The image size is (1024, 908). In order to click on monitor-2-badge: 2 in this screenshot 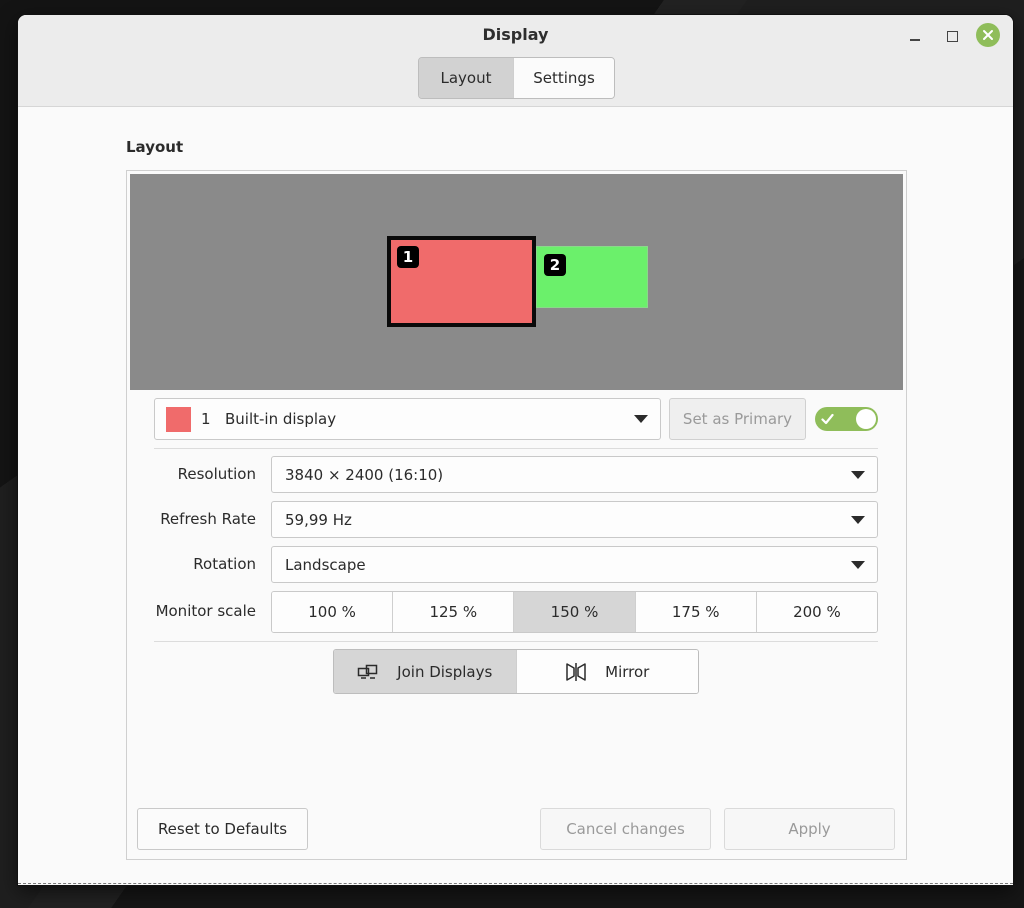, I will do `click(555, 265)`.